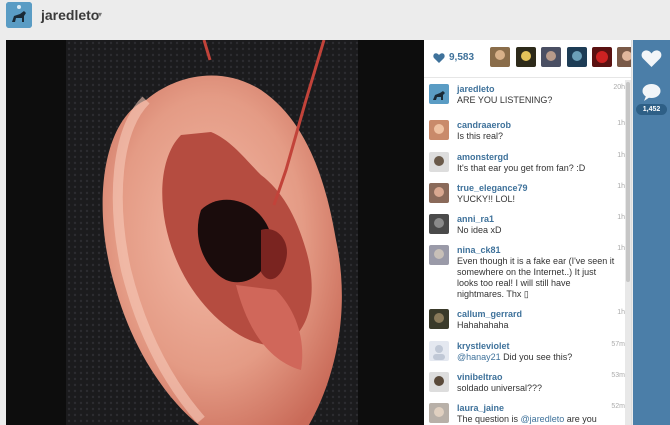 Image resolution: width=670 pixels, height=425 pixels. Describe the element at coordinates (489, 314) in the screenshot. I see `comment-username: callum_gerrard` at that location.